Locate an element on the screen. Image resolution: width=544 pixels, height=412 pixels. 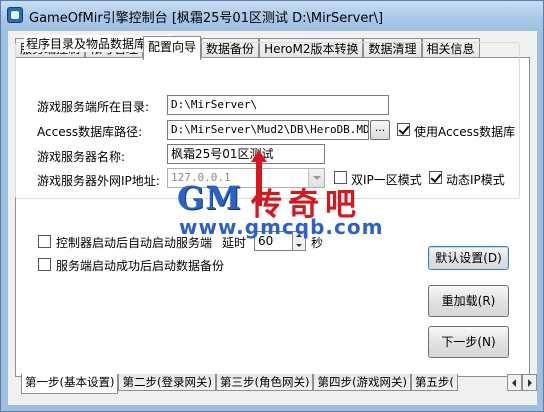
access-path-input: D:\MirServer\Mud2\DB\HeroDB.MDB is located at coordinates (268, 130).